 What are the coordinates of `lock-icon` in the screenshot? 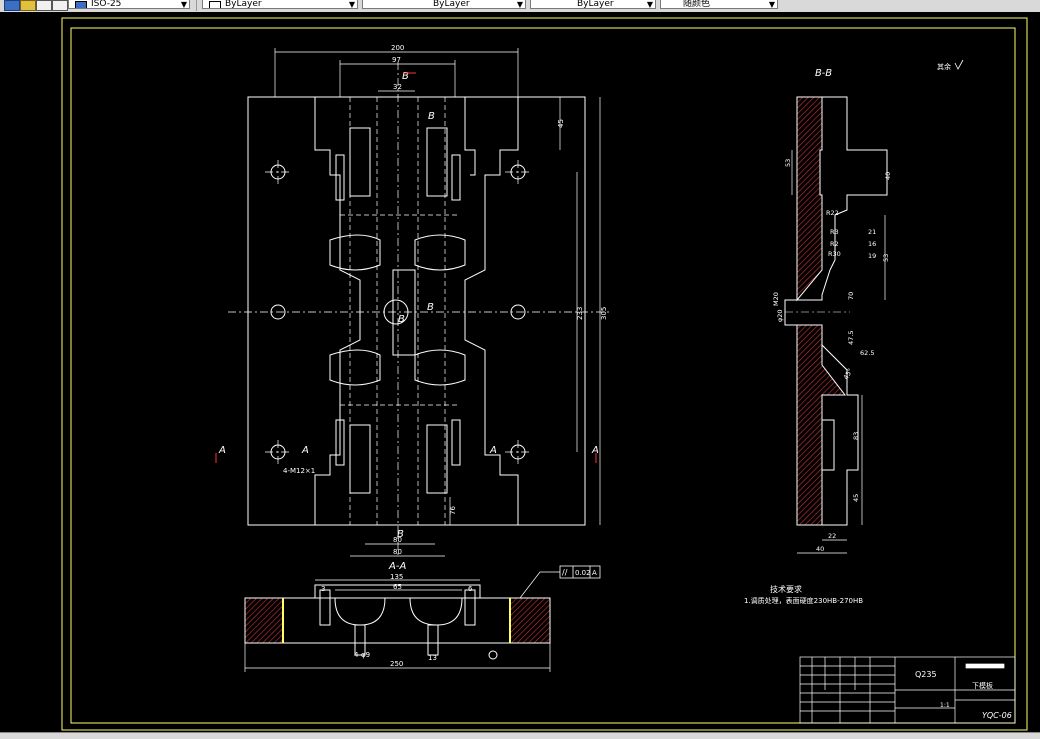 It's located at (44, 5).